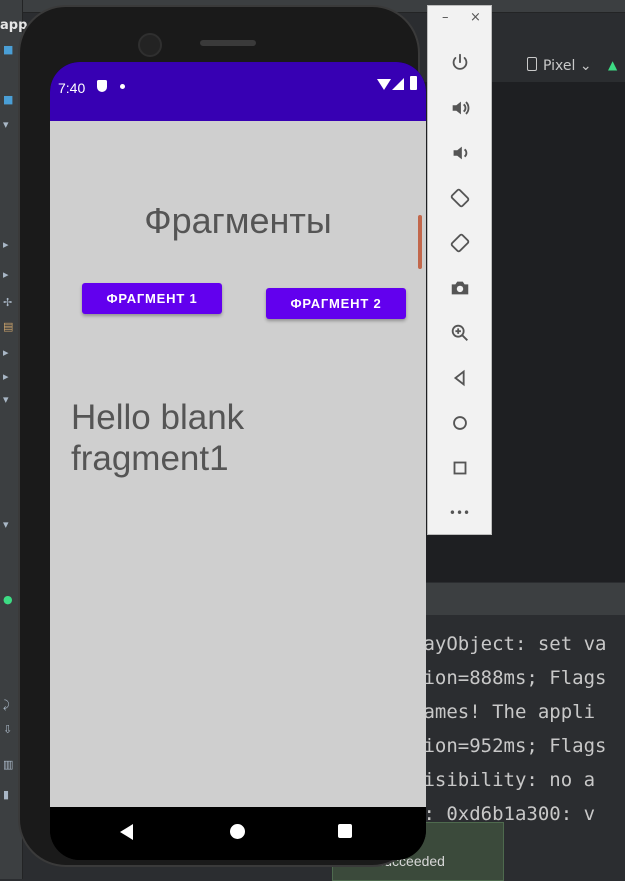 This screenshot has width=625, height=881. I want to click on screenshot-button, so click(459, 288).